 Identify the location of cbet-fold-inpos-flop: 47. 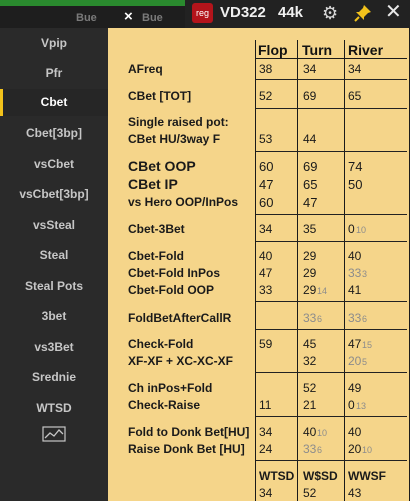
(266, 273).